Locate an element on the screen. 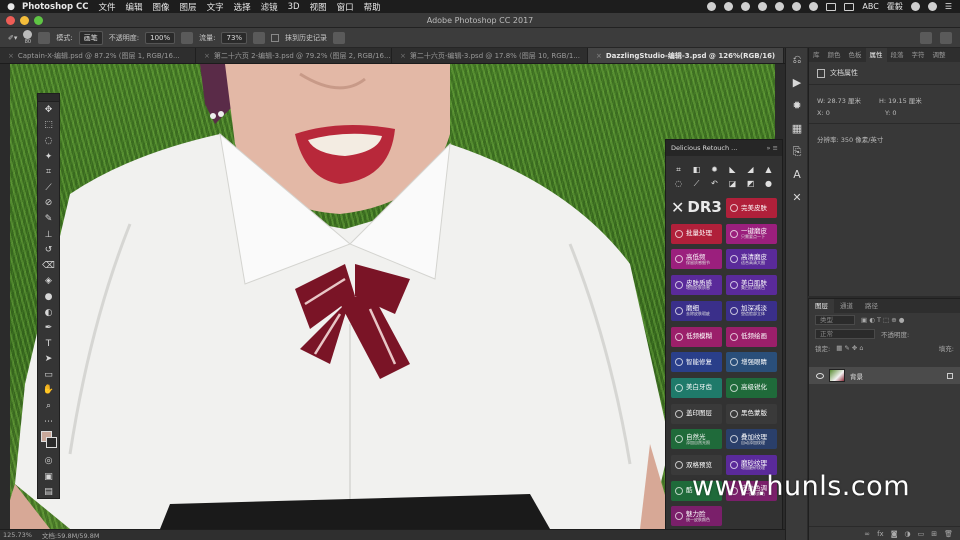 The height and width of the screenshot is (540, 960). dr-button: 高低频 保留质感细节 is located at coordinates (696, 259).